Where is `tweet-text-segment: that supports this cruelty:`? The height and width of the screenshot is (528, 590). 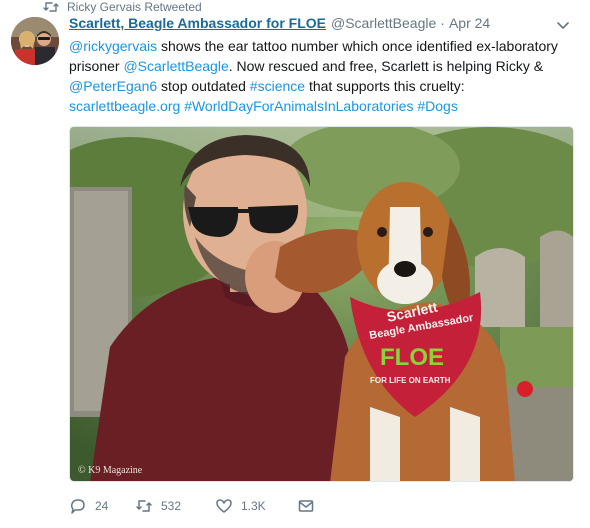
tweet-text-segment: that supports this cruelty: is located at coordinates (385, 86).